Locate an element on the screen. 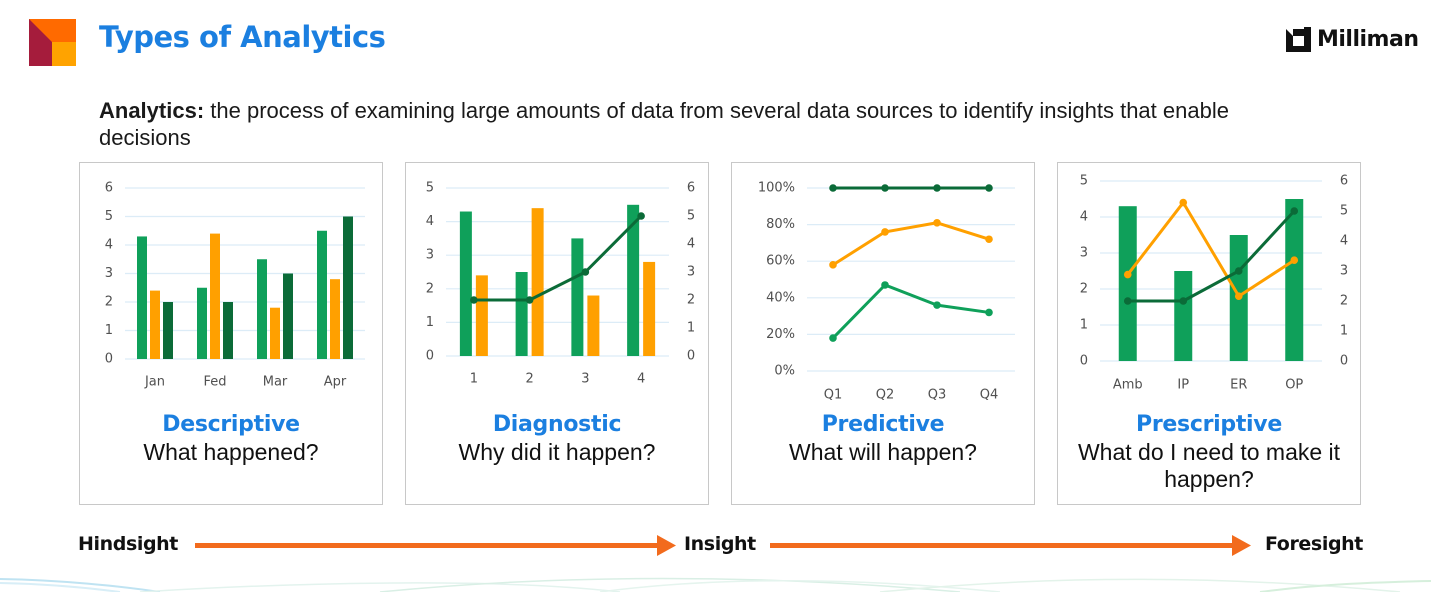 The height and width of the screenshot is (592, 1431). y-tick-label: 60% is located at coordinates (780, 261).